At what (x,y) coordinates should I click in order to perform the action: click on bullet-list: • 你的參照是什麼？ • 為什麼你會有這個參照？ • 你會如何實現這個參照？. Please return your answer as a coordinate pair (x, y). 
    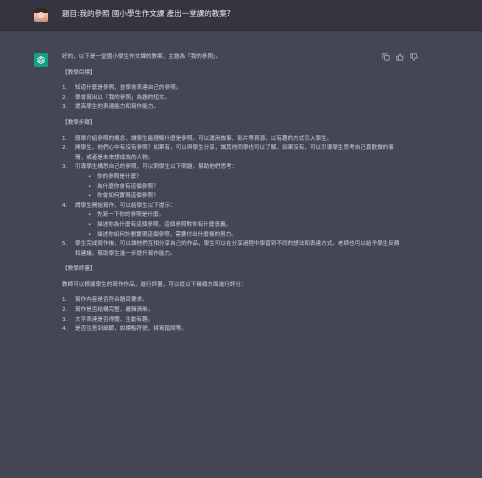
    Looking at the image, I should click on (238, 187).